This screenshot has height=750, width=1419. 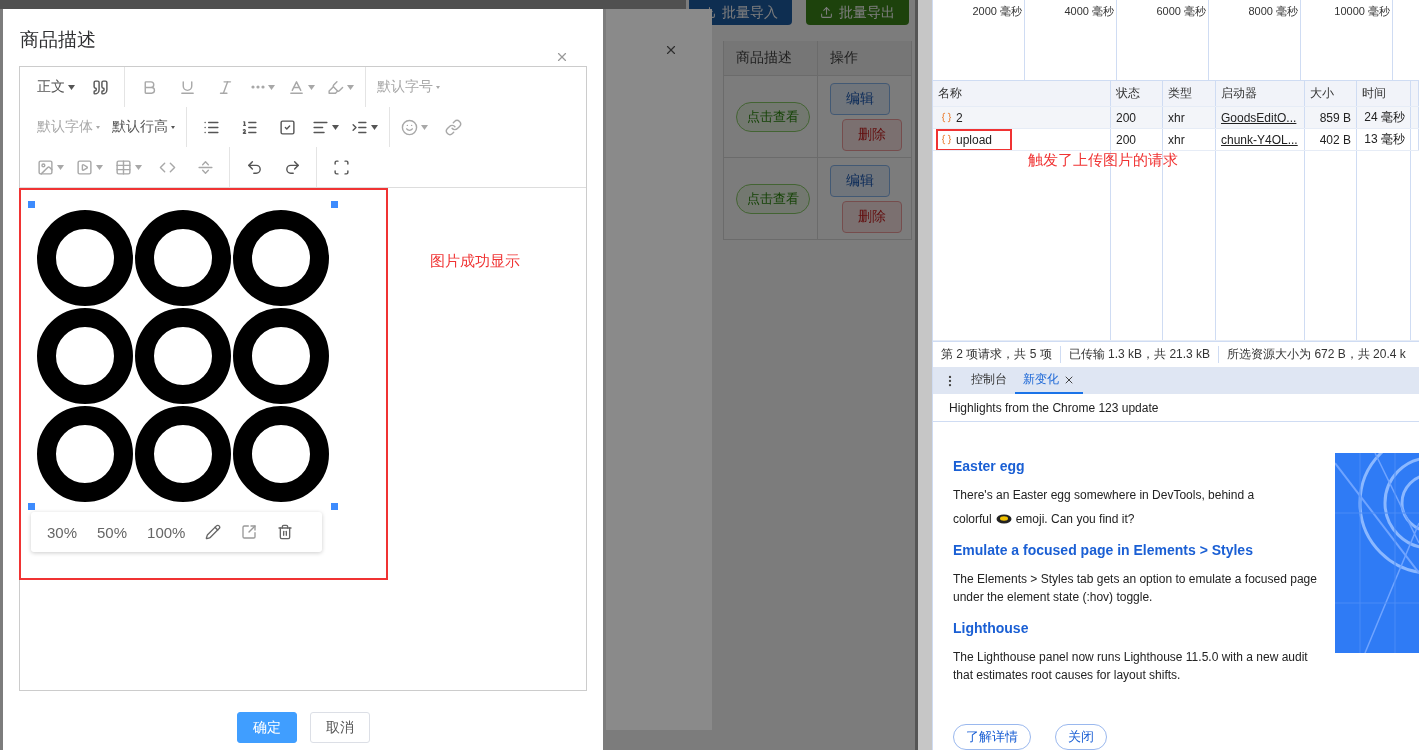 I want to click on highlighter-icon, so click(x=335, y=87).